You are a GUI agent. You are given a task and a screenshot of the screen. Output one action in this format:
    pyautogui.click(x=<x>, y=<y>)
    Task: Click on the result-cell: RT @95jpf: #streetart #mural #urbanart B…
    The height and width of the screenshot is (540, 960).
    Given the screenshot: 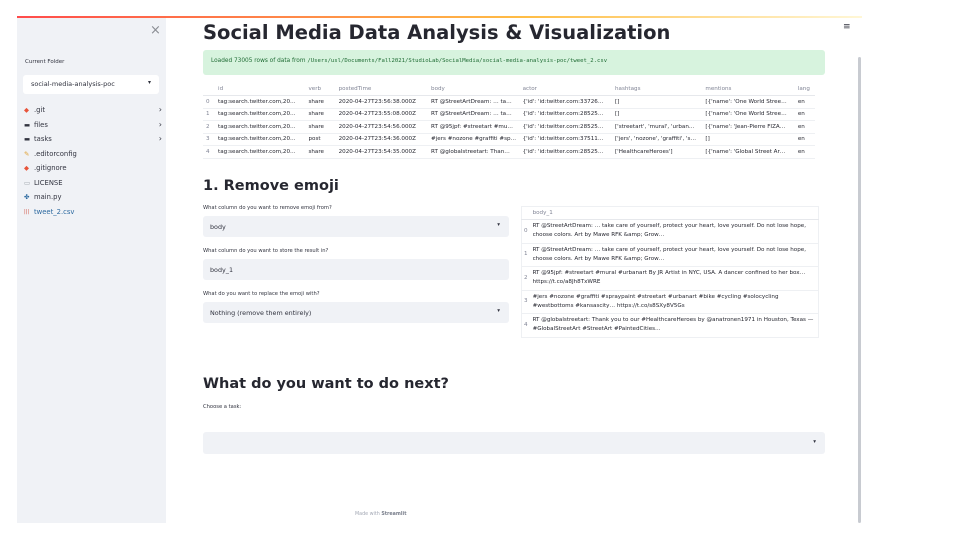 What is the action you would take?
    pyautogui.click(x=669, y=278)
    